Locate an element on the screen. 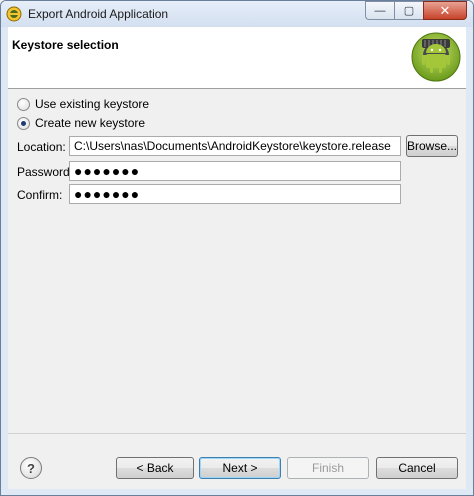 This screenshot has height=496, width=474. create-new-option: Create new keystore is located at coordinates (81, 123).